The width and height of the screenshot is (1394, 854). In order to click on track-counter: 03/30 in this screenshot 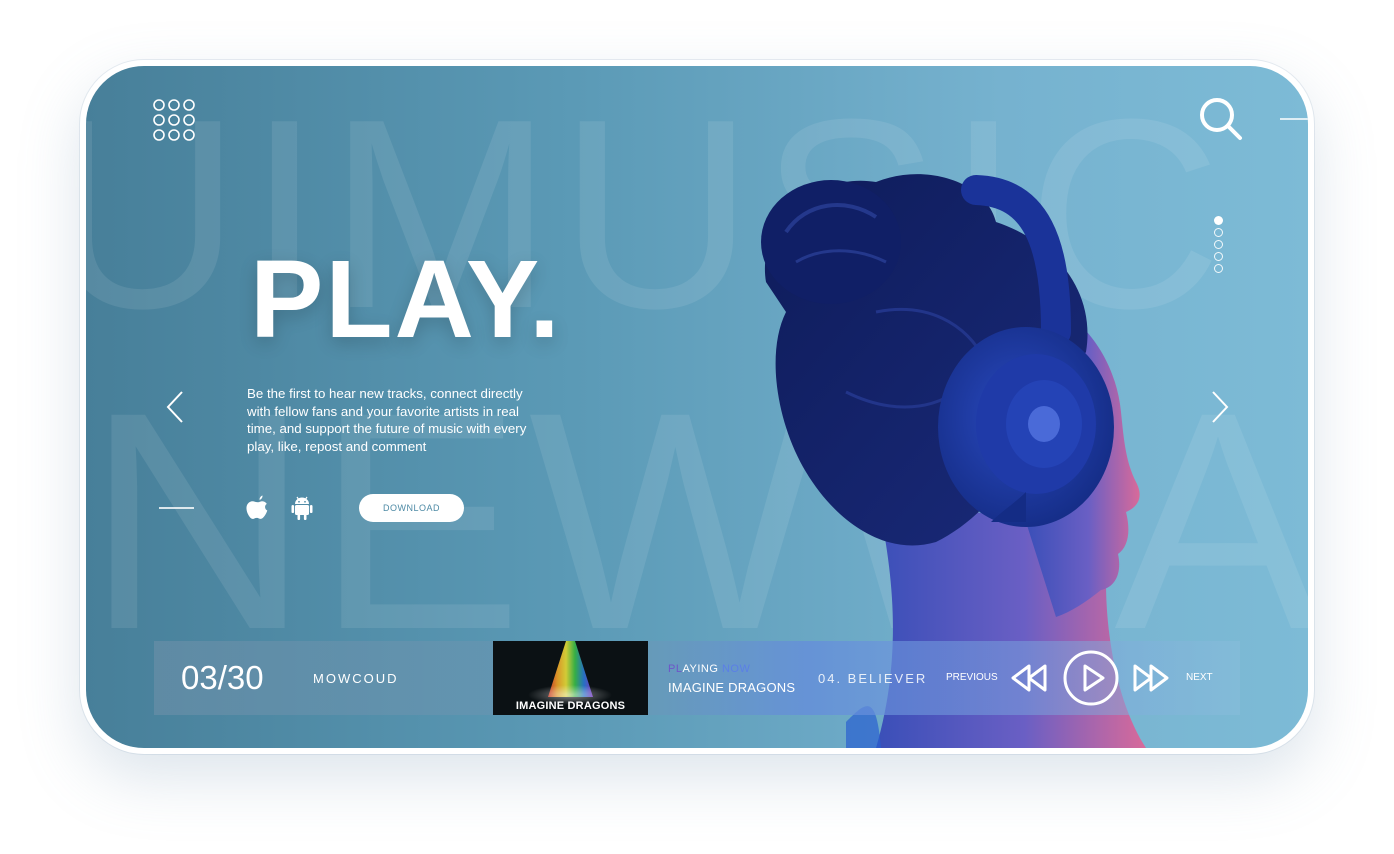, I will do `click(222, 677)`.